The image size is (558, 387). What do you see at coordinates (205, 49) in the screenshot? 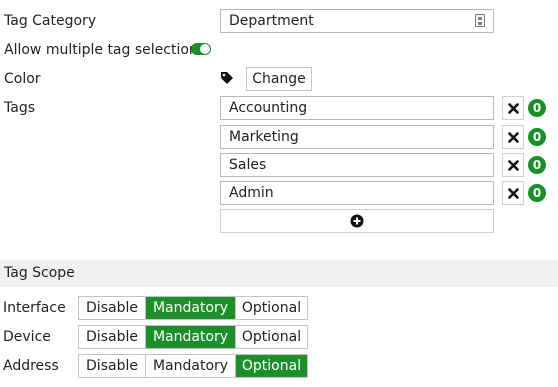
I see `toggle-knob` at bounding box center [205, 49].